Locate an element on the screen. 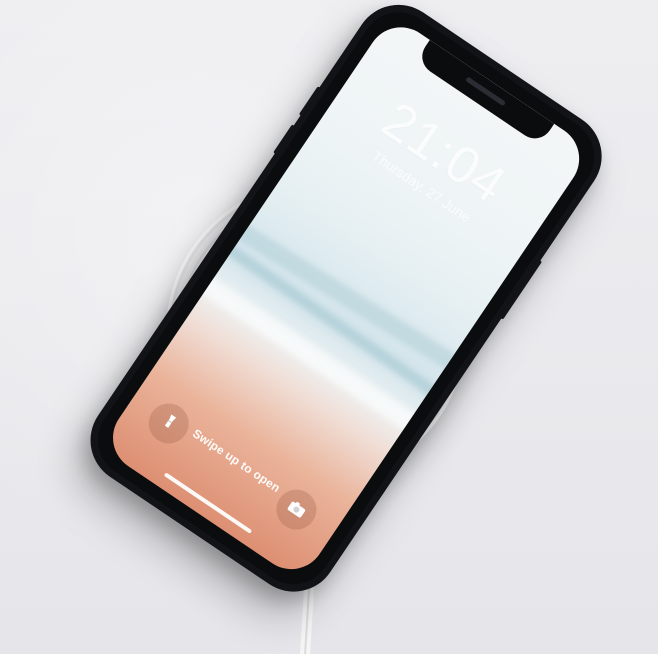 The width and height of the screenshot is (658, 654). speaker-icon is located at coordinates (486, 91).